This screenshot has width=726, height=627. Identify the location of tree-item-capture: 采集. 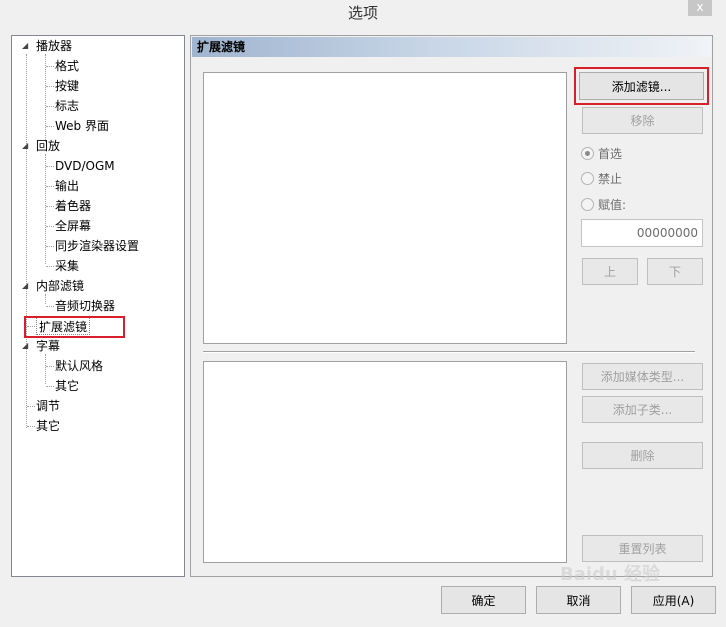
(67, 266).